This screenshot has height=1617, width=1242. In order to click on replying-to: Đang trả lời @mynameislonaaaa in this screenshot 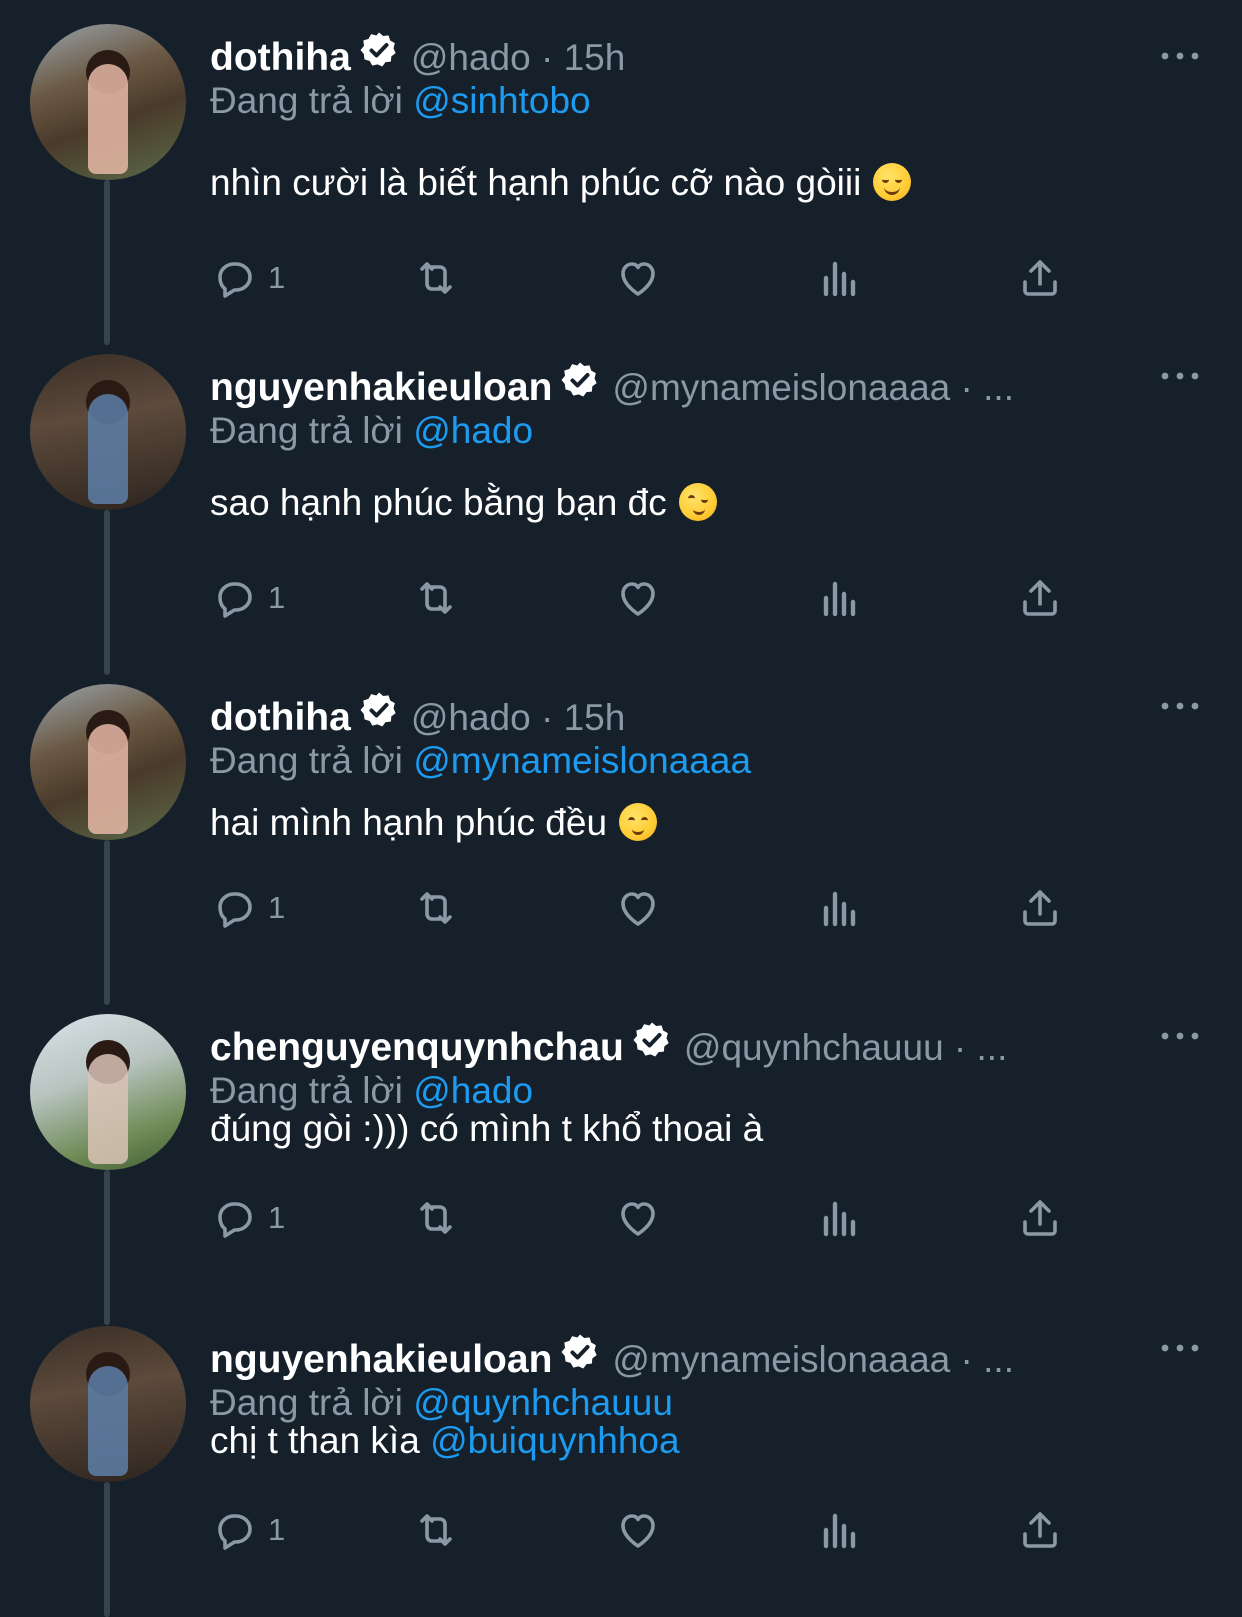, I will do `click(480, 761)`.